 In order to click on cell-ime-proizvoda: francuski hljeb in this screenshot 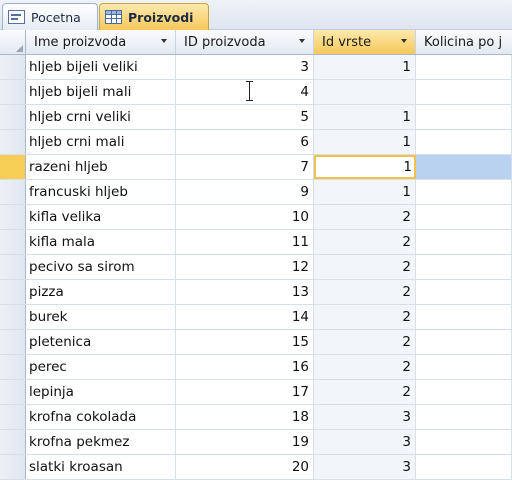, I will do `click(101, 192)`.